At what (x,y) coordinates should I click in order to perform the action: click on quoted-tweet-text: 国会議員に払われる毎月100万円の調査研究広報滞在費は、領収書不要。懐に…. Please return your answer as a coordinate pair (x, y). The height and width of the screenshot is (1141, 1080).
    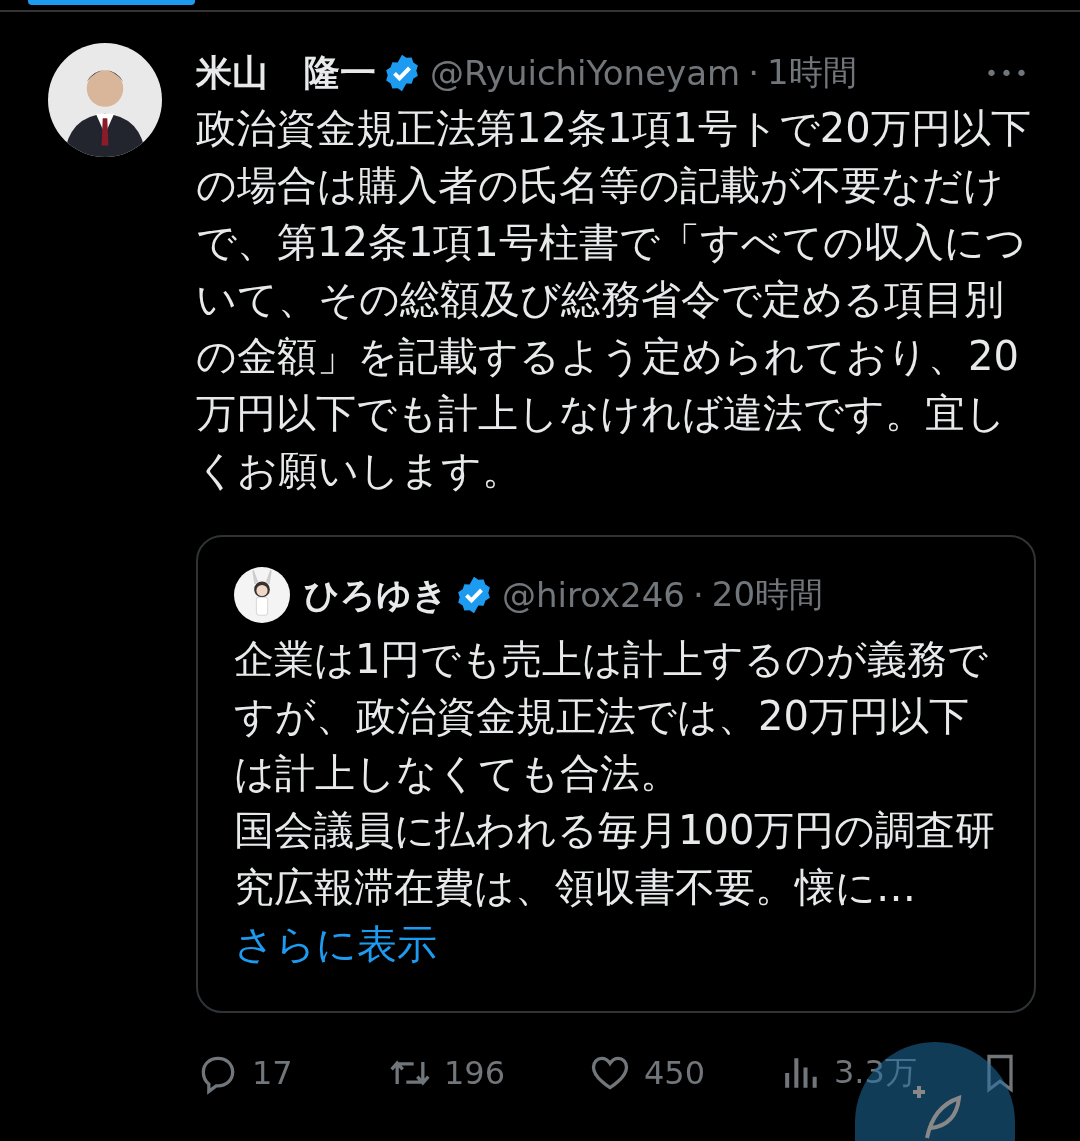
    Looking at the image, I should click on (615, 859).